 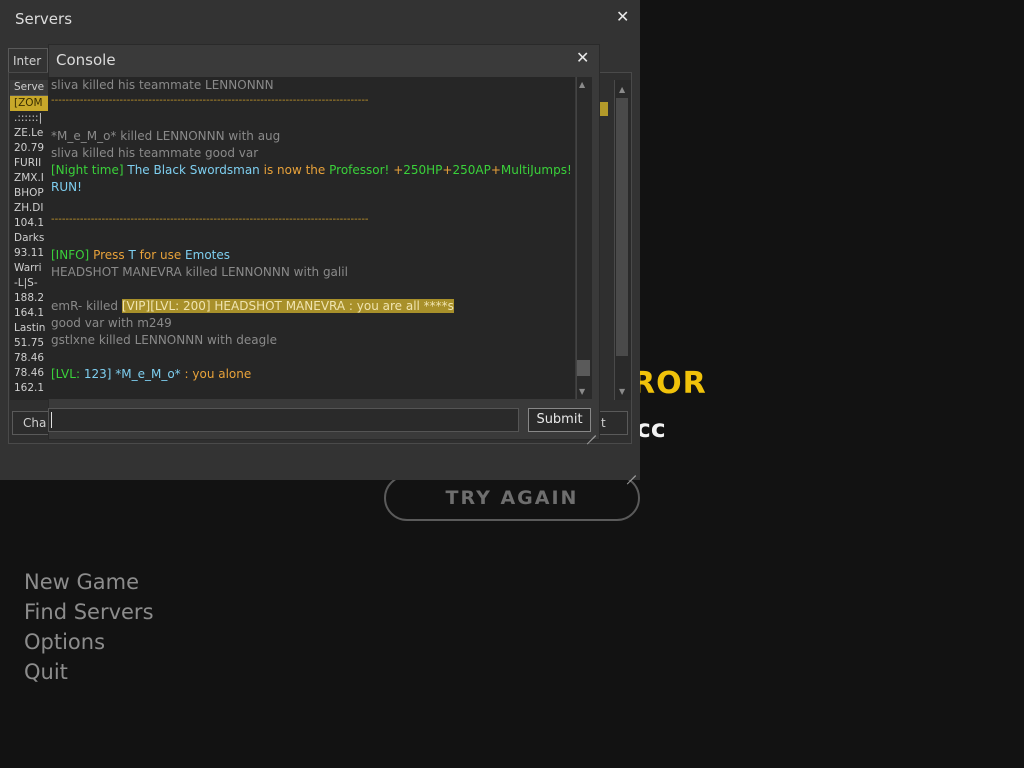 I want to click on console-multijumps: MultiJumps!, so click(x=536, y=170).